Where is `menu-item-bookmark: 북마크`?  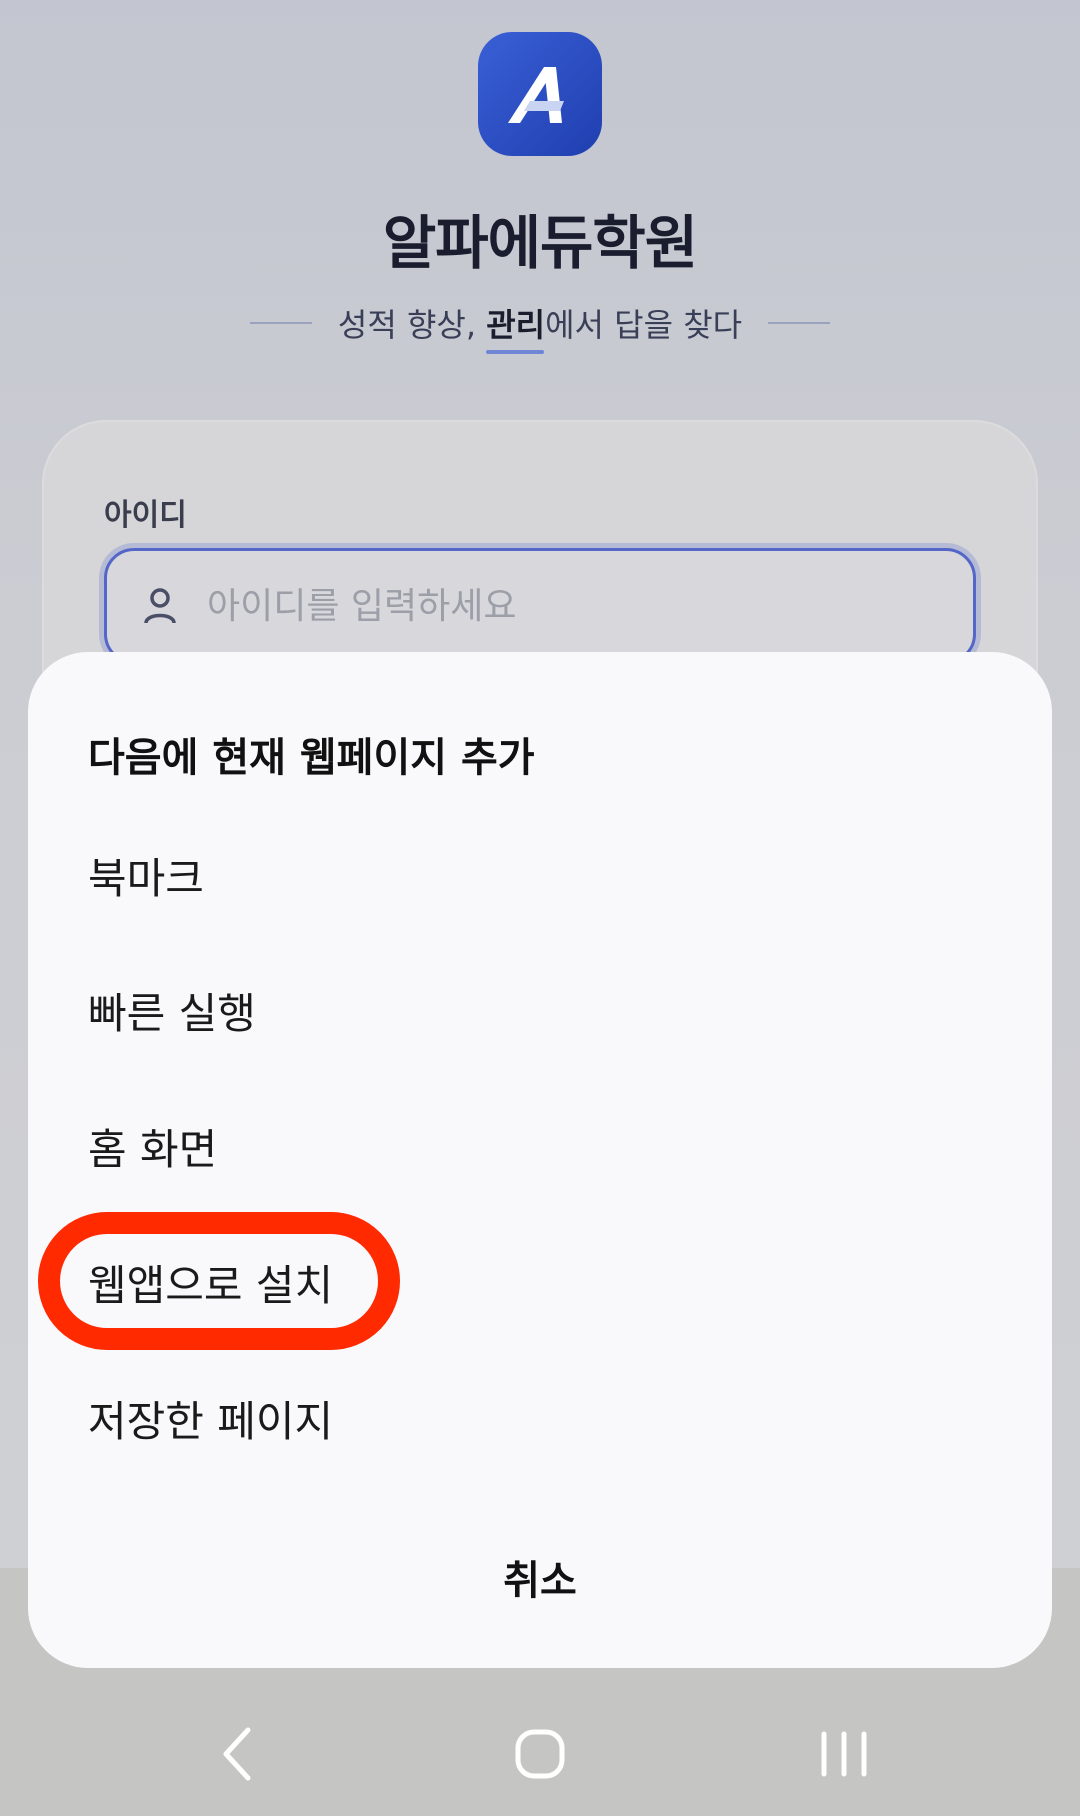 menu-item-bookmark: 북마크 is located at coordinates (146, 875).